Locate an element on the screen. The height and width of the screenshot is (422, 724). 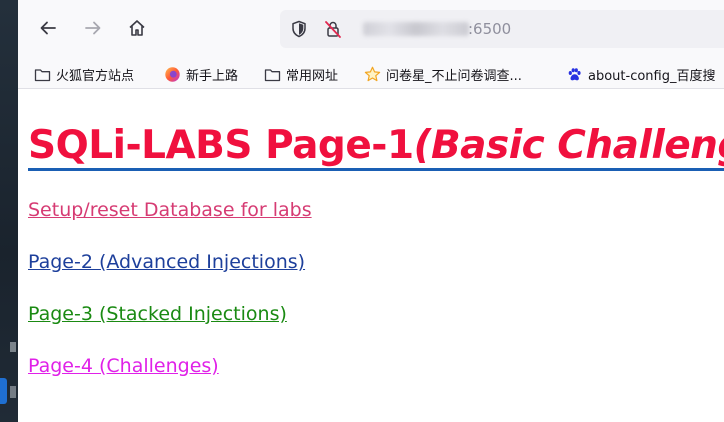
bookmark-label: 新手上路 is located at coordinates (212, 76).